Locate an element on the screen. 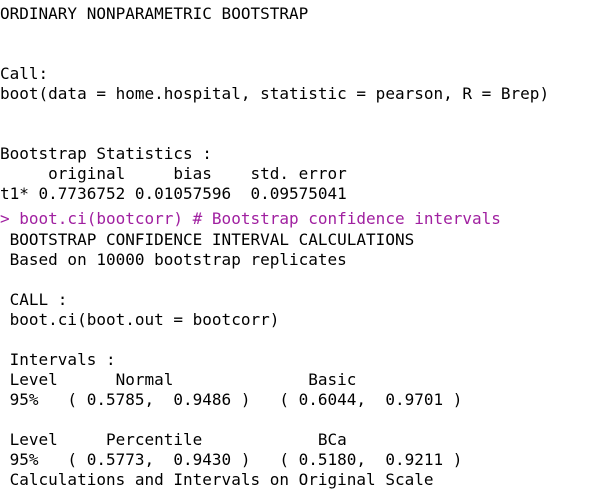 This screenshot has width=591, height=501. ci-call-text: boot.ci(boot.out = bootcorr) is located at coordinates (140, 319).